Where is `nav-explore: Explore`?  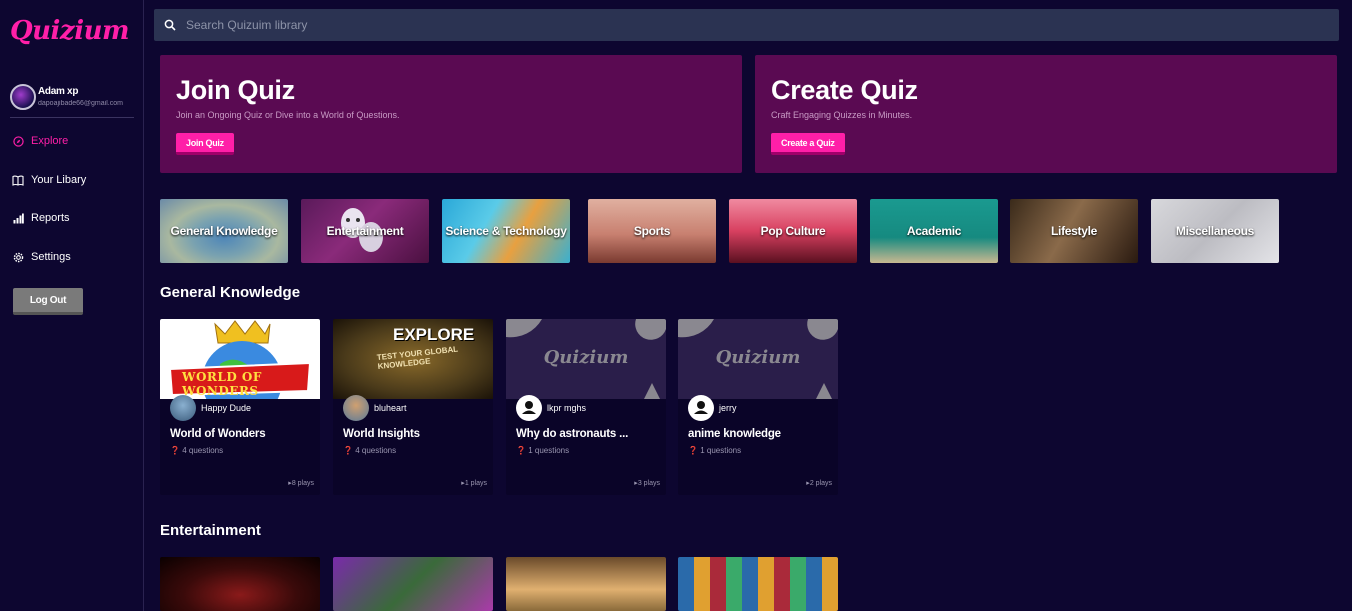
nav-explore: Explore is located at coordinates (40, 141).